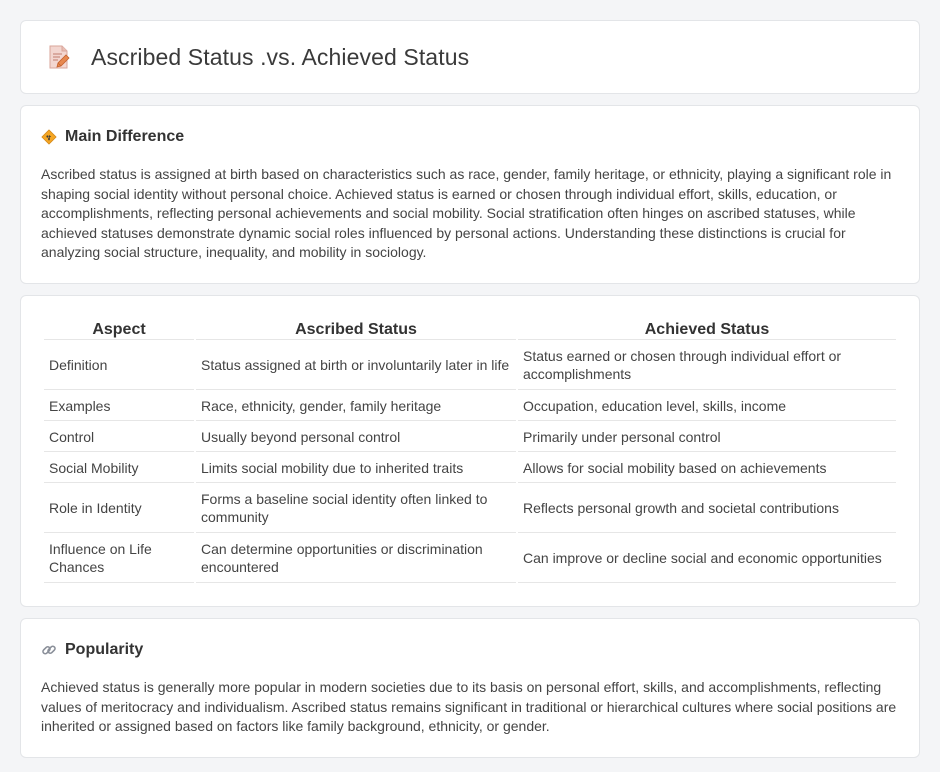 This screenshot has height=772, width=940. What do you see at coordinates (119, 437) in the screenshot?
I see `table-cell-aspect: Control` at bounding box center [119, 437].